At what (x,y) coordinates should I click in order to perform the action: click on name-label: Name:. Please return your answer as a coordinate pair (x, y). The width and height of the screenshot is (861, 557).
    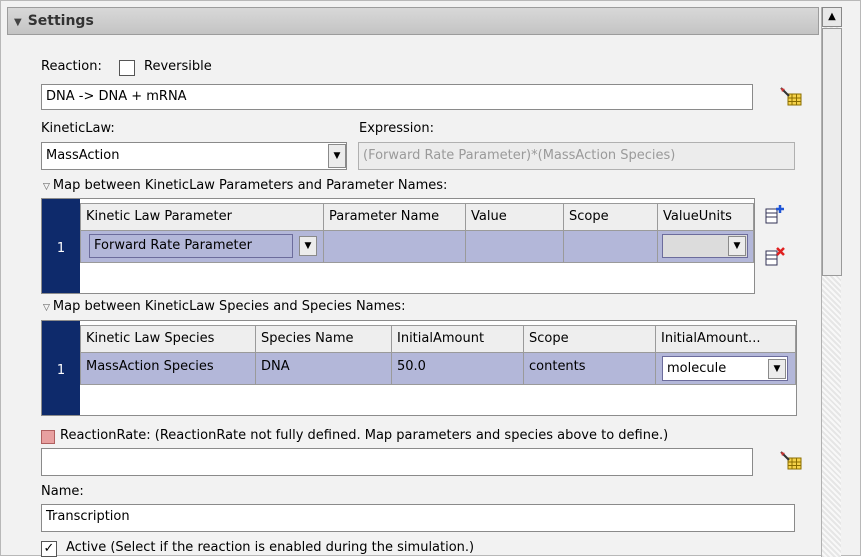
    Looking at the image, I should click on (62, 491).